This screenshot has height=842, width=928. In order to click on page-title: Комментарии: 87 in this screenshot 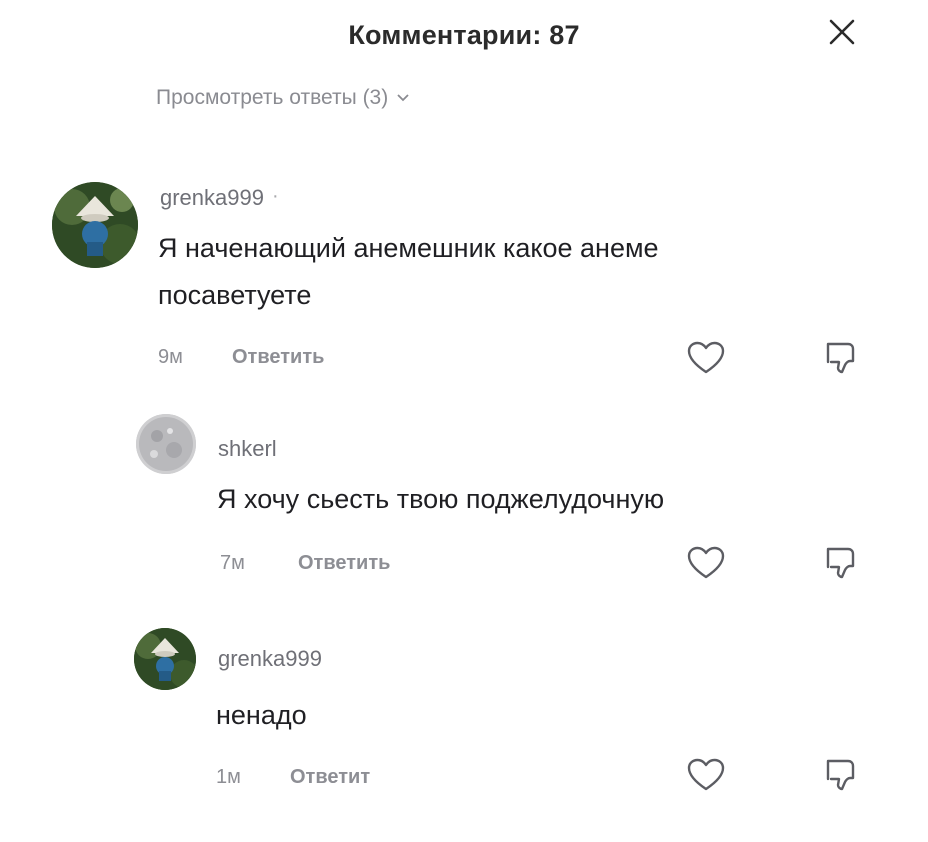, I will do `click(464, 35)`.